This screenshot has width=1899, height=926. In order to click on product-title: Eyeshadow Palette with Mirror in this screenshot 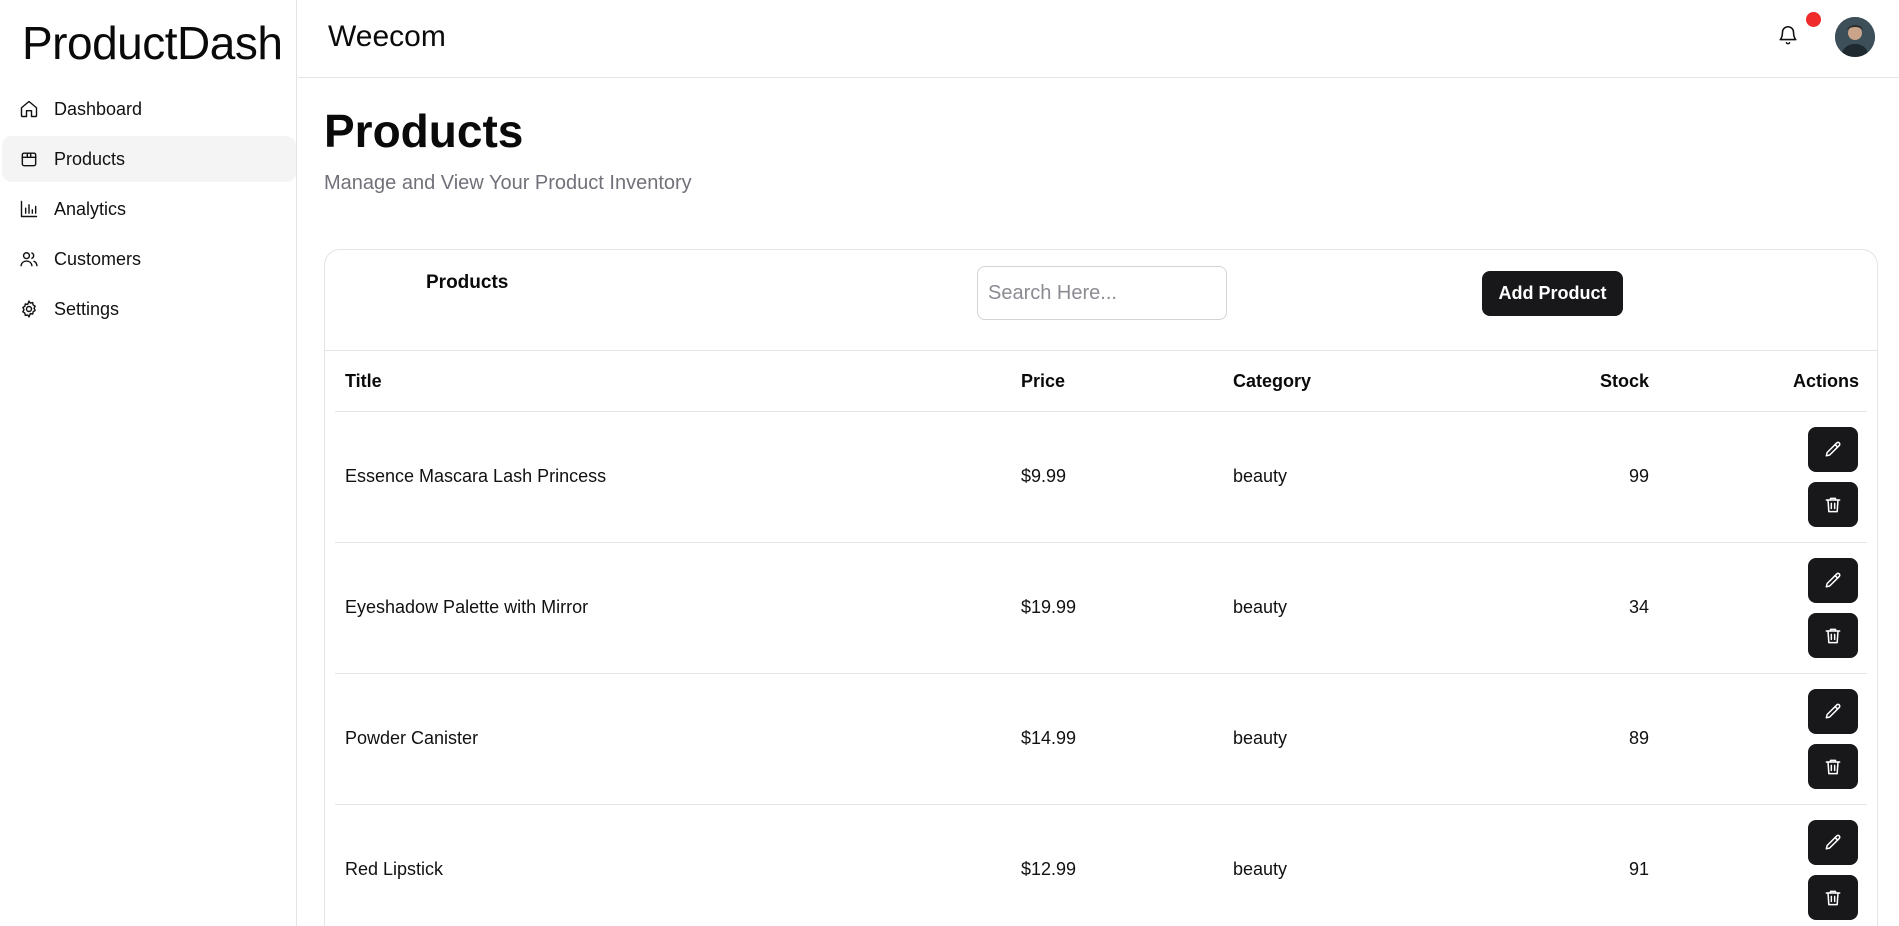, I will do `click(467, 607)`.